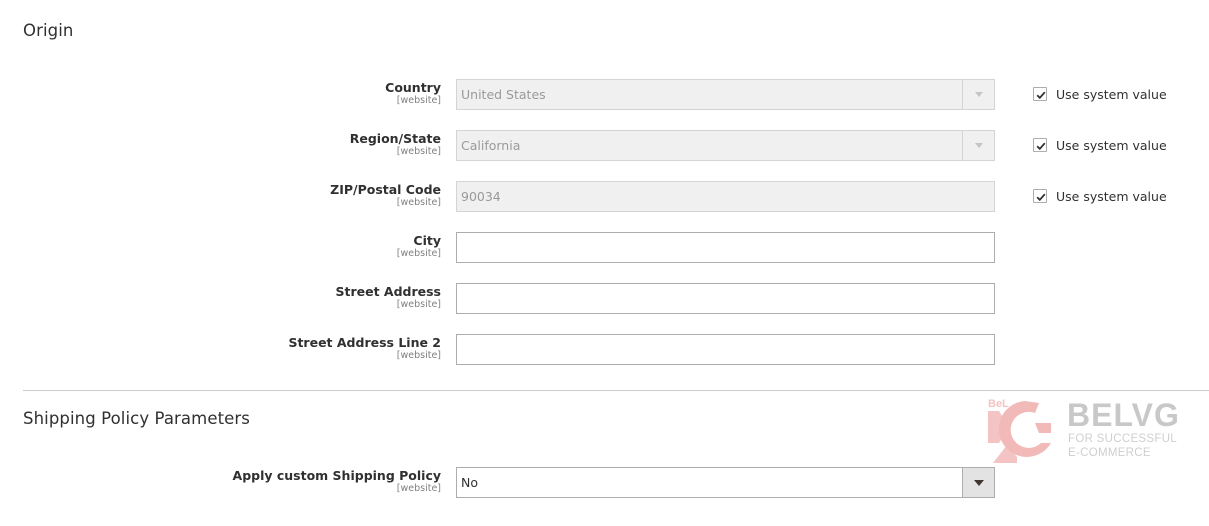  What do you see at coordinates (998, 404) in the screenshot?
I see `svg-text: BeL` at bounding box center [998, 404].